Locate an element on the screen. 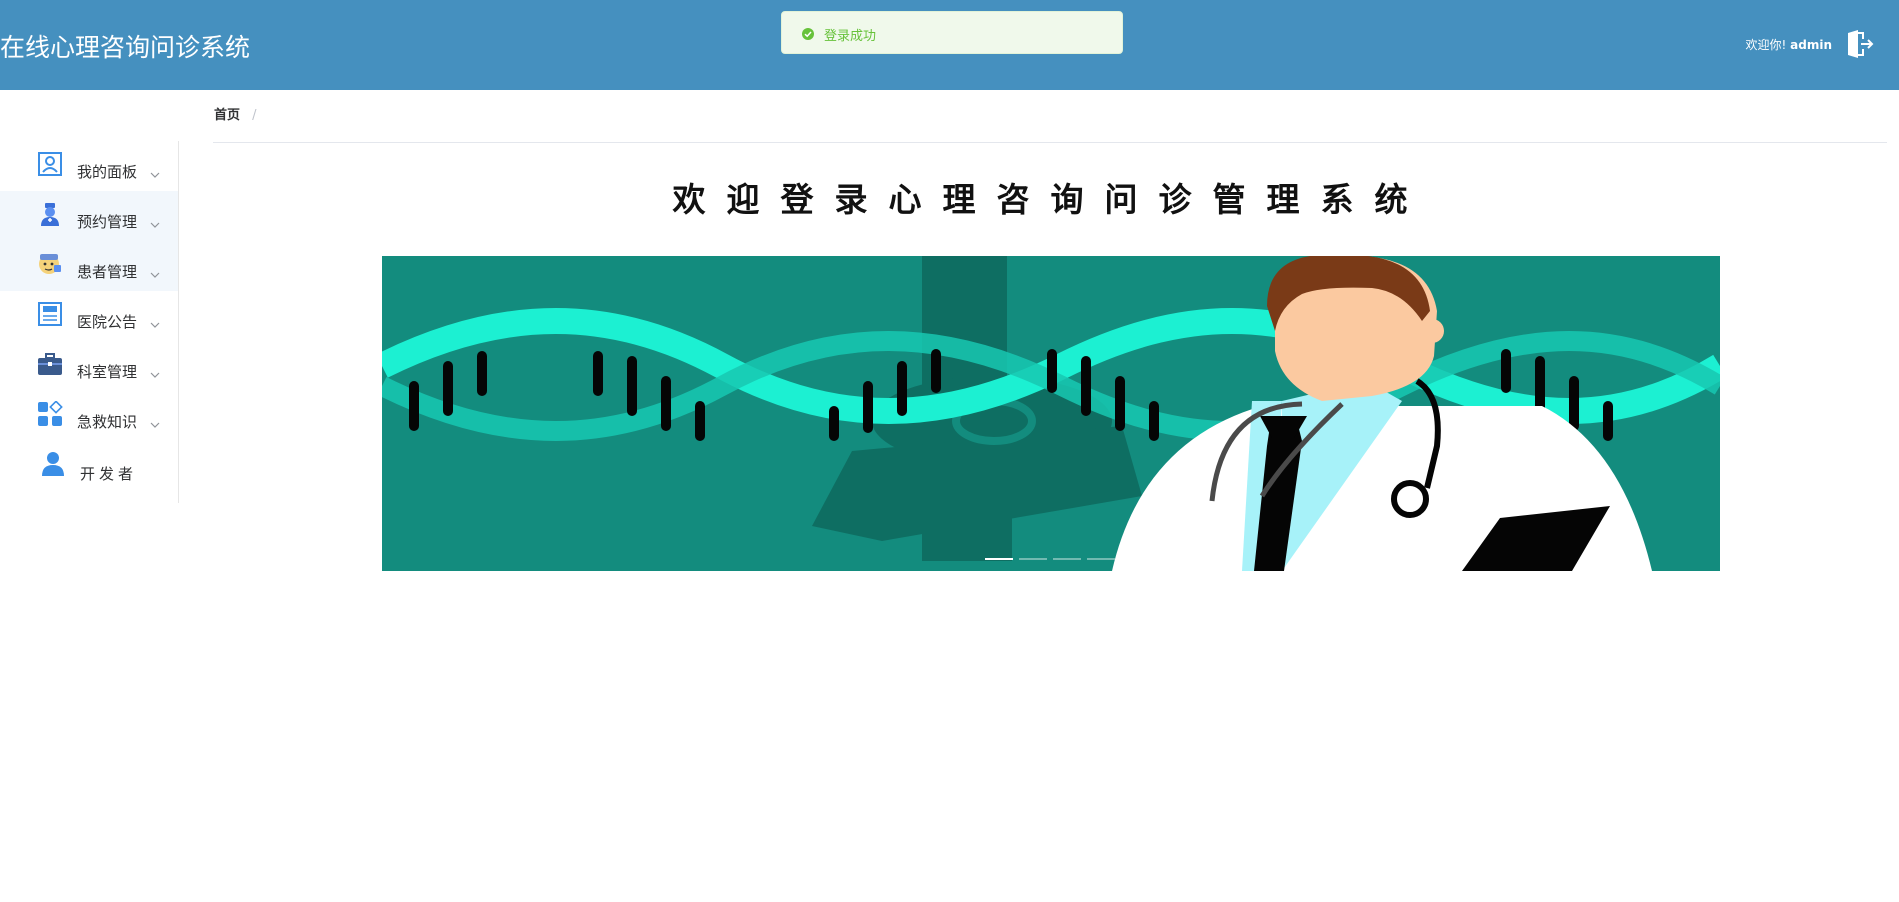 This screenshot has height=902, width=1899. sidebar-item-announcements: 医院公告 is located at coordinates (89, 316).